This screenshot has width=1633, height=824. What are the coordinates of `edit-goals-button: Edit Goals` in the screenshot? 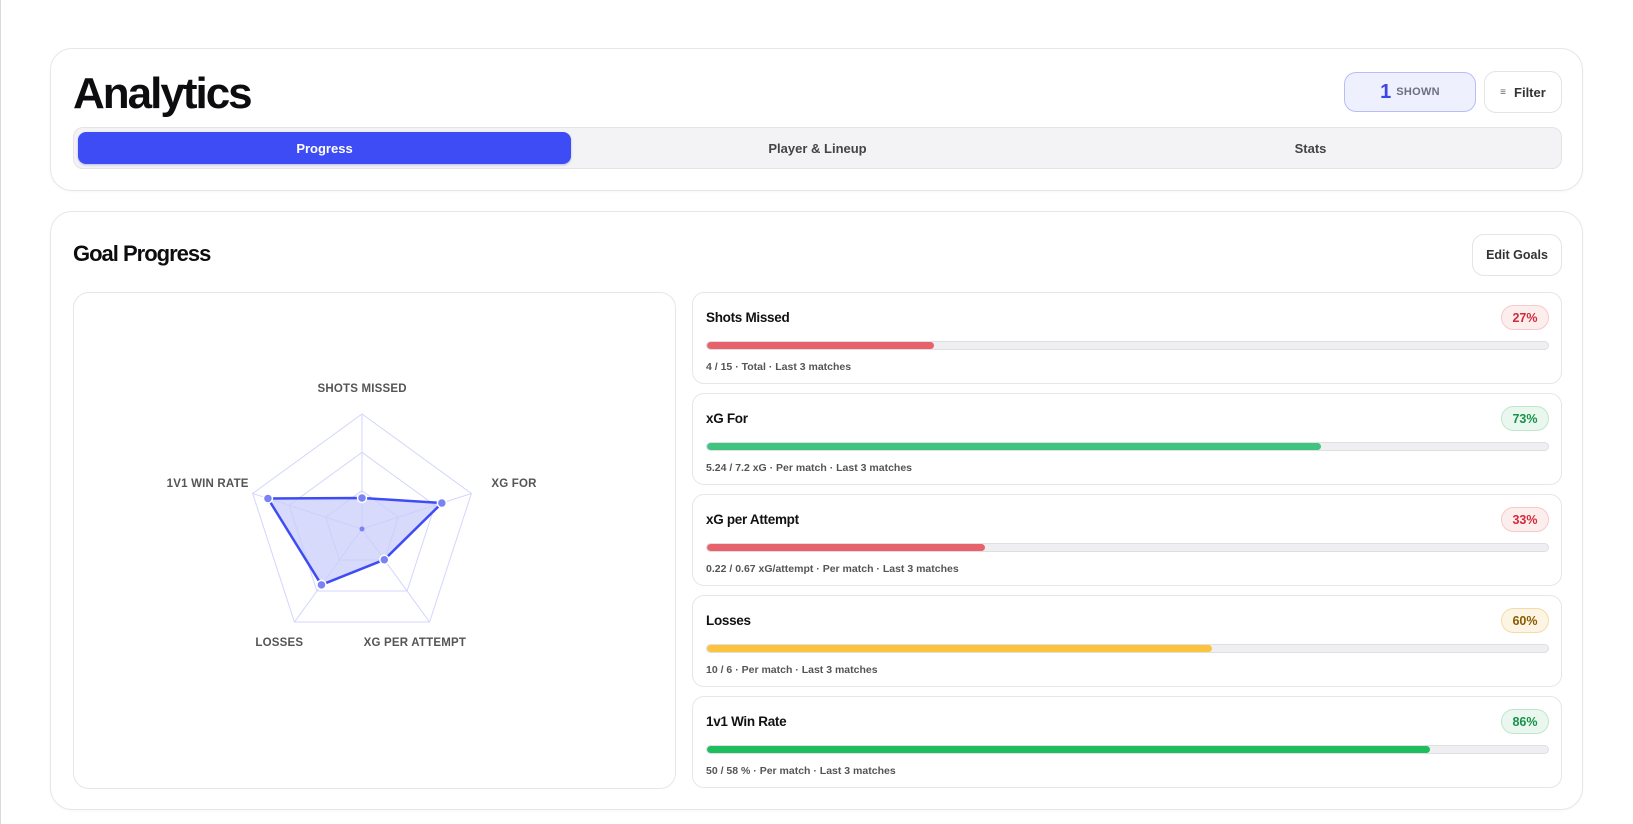 It's located at (1517, 255).